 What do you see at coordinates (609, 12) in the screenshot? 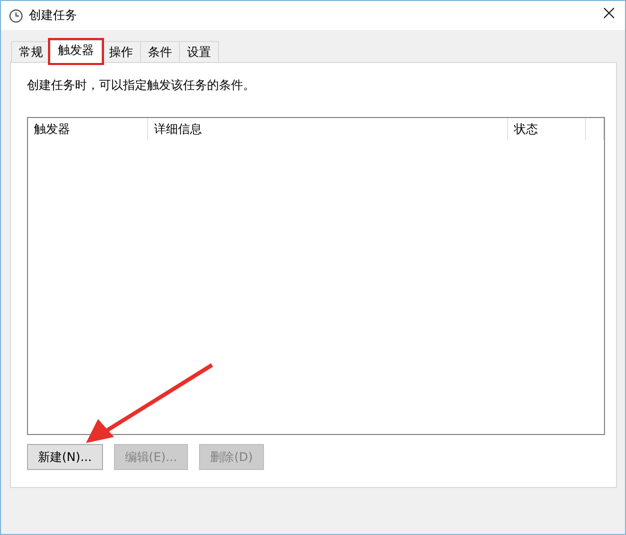
I see `close-icon` at bounding box center [609, 12].